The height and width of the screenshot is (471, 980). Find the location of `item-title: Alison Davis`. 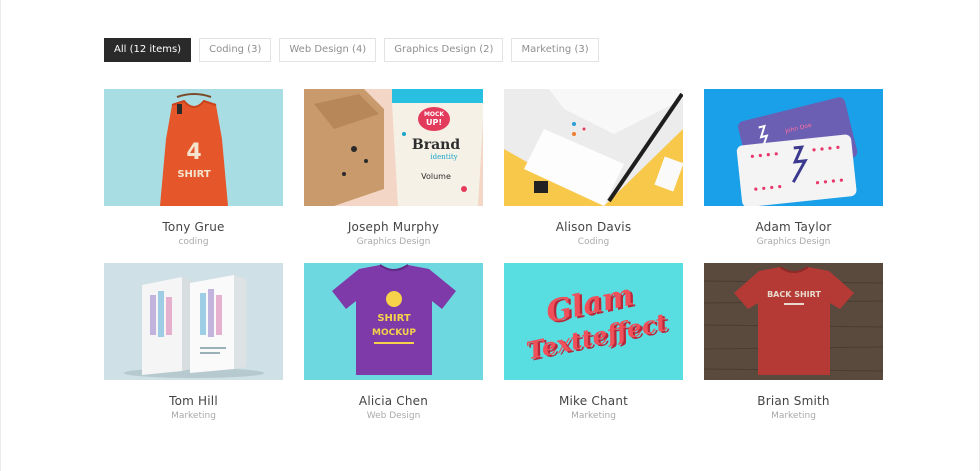

item-title: Alison Davis is located at coordinates (593, 227).